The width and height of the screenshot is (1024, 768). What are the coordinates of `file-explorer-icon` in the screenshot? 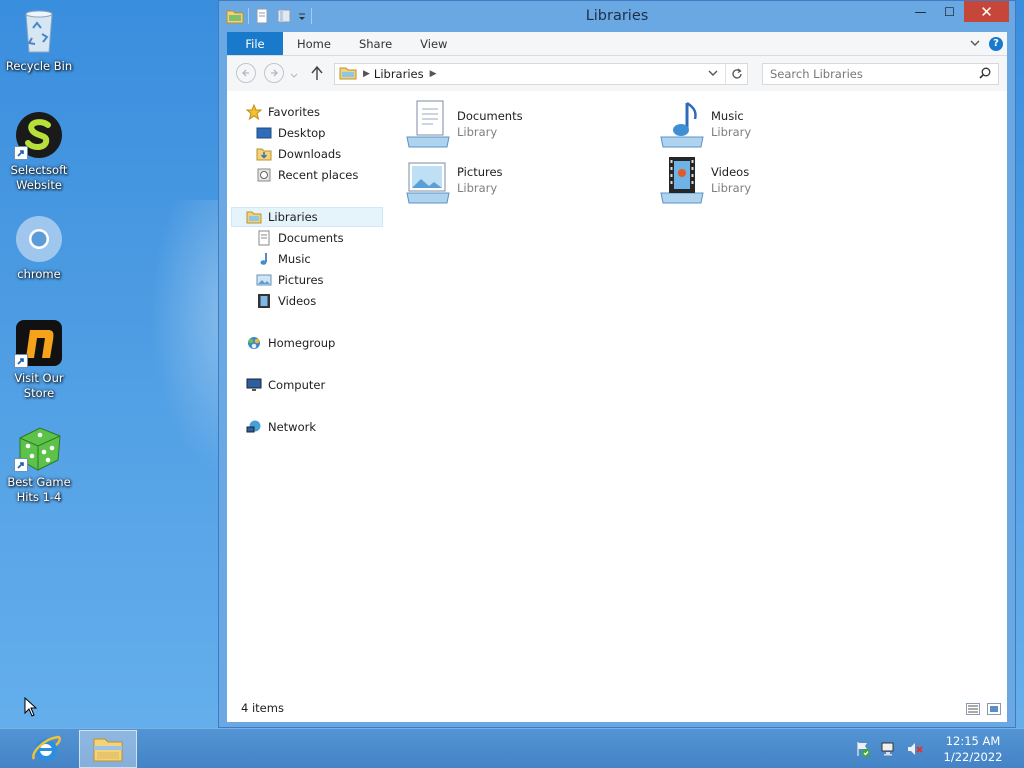 It's located at (108, 750).